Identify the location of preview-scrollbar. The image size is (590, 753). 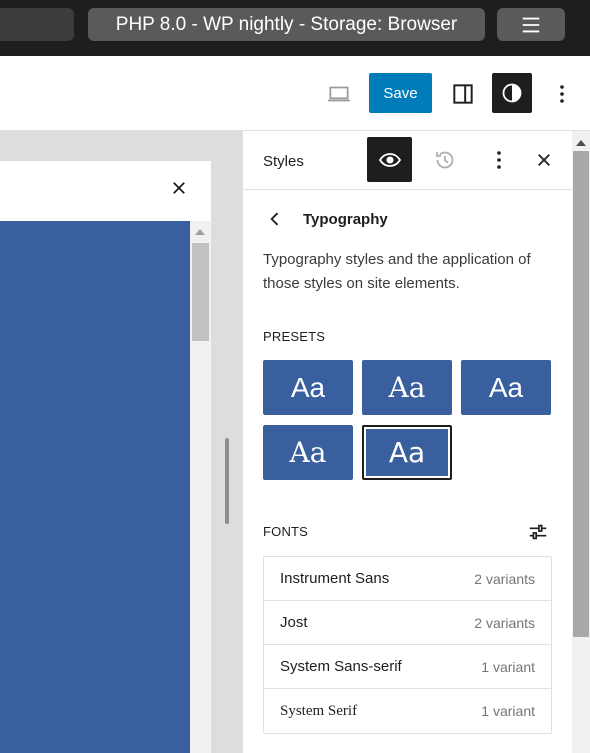
(200, 487).